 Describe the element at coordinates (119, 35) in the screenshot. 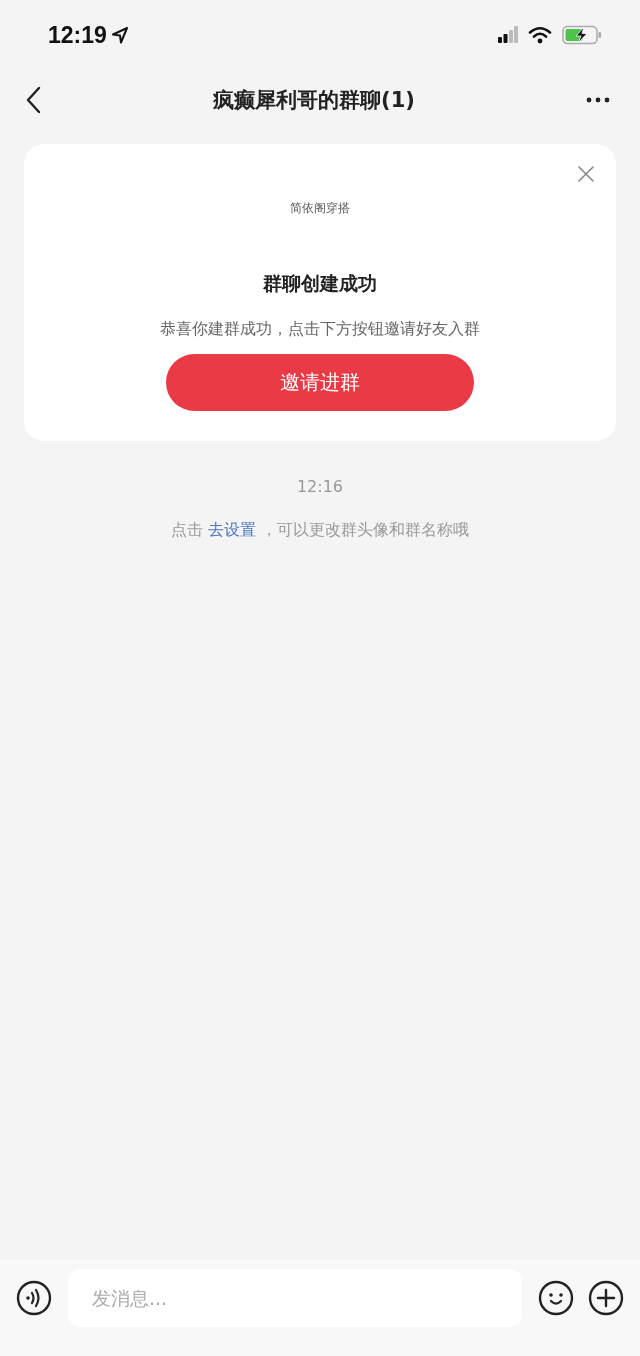

I see `location-arrow-icon` at that location.